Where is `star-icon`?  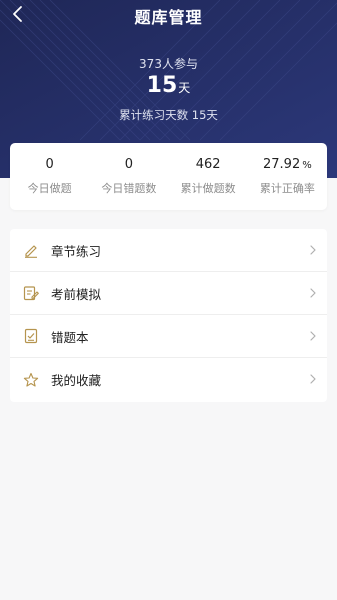
star-icon is located at coordinates (31, 379).